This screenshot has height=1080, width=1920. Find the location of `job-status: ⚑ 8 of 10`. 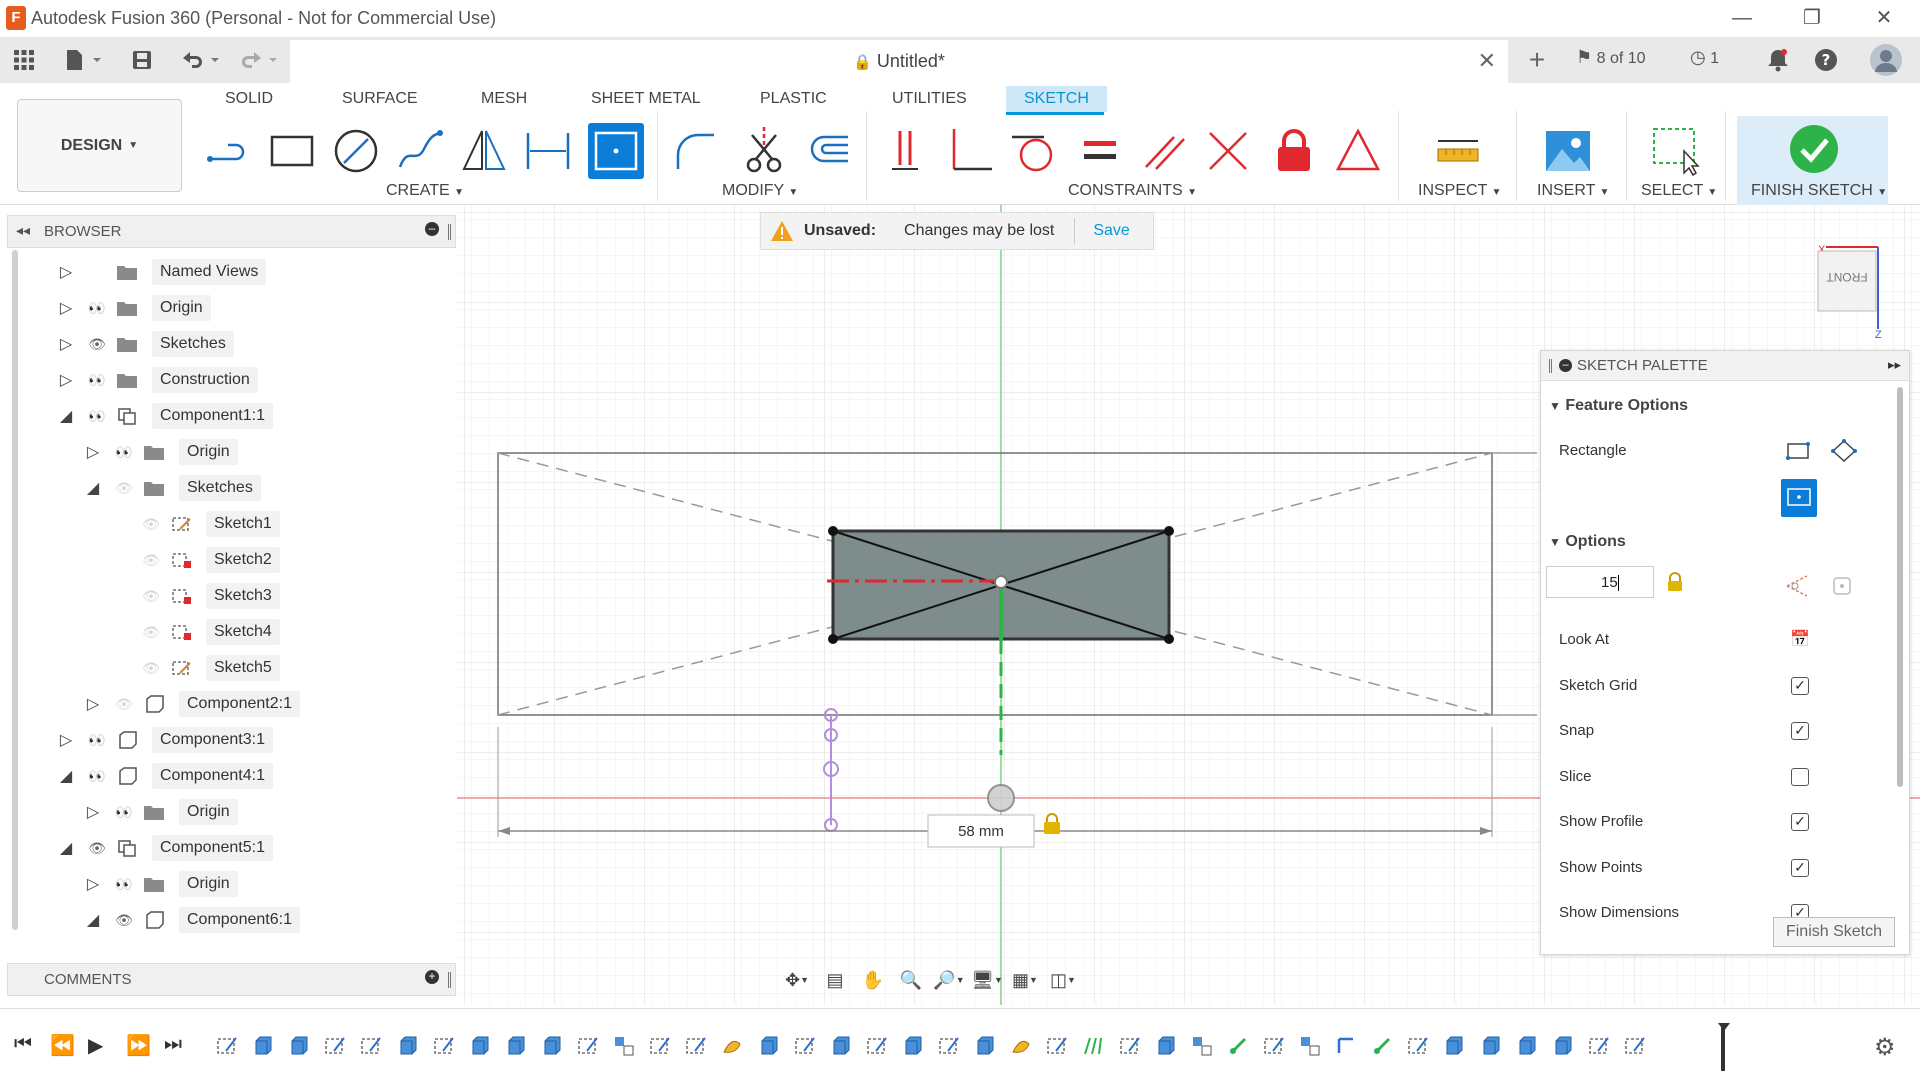

job-status: ⚑ 8 of 10 is located at coordinates (1611, 57).